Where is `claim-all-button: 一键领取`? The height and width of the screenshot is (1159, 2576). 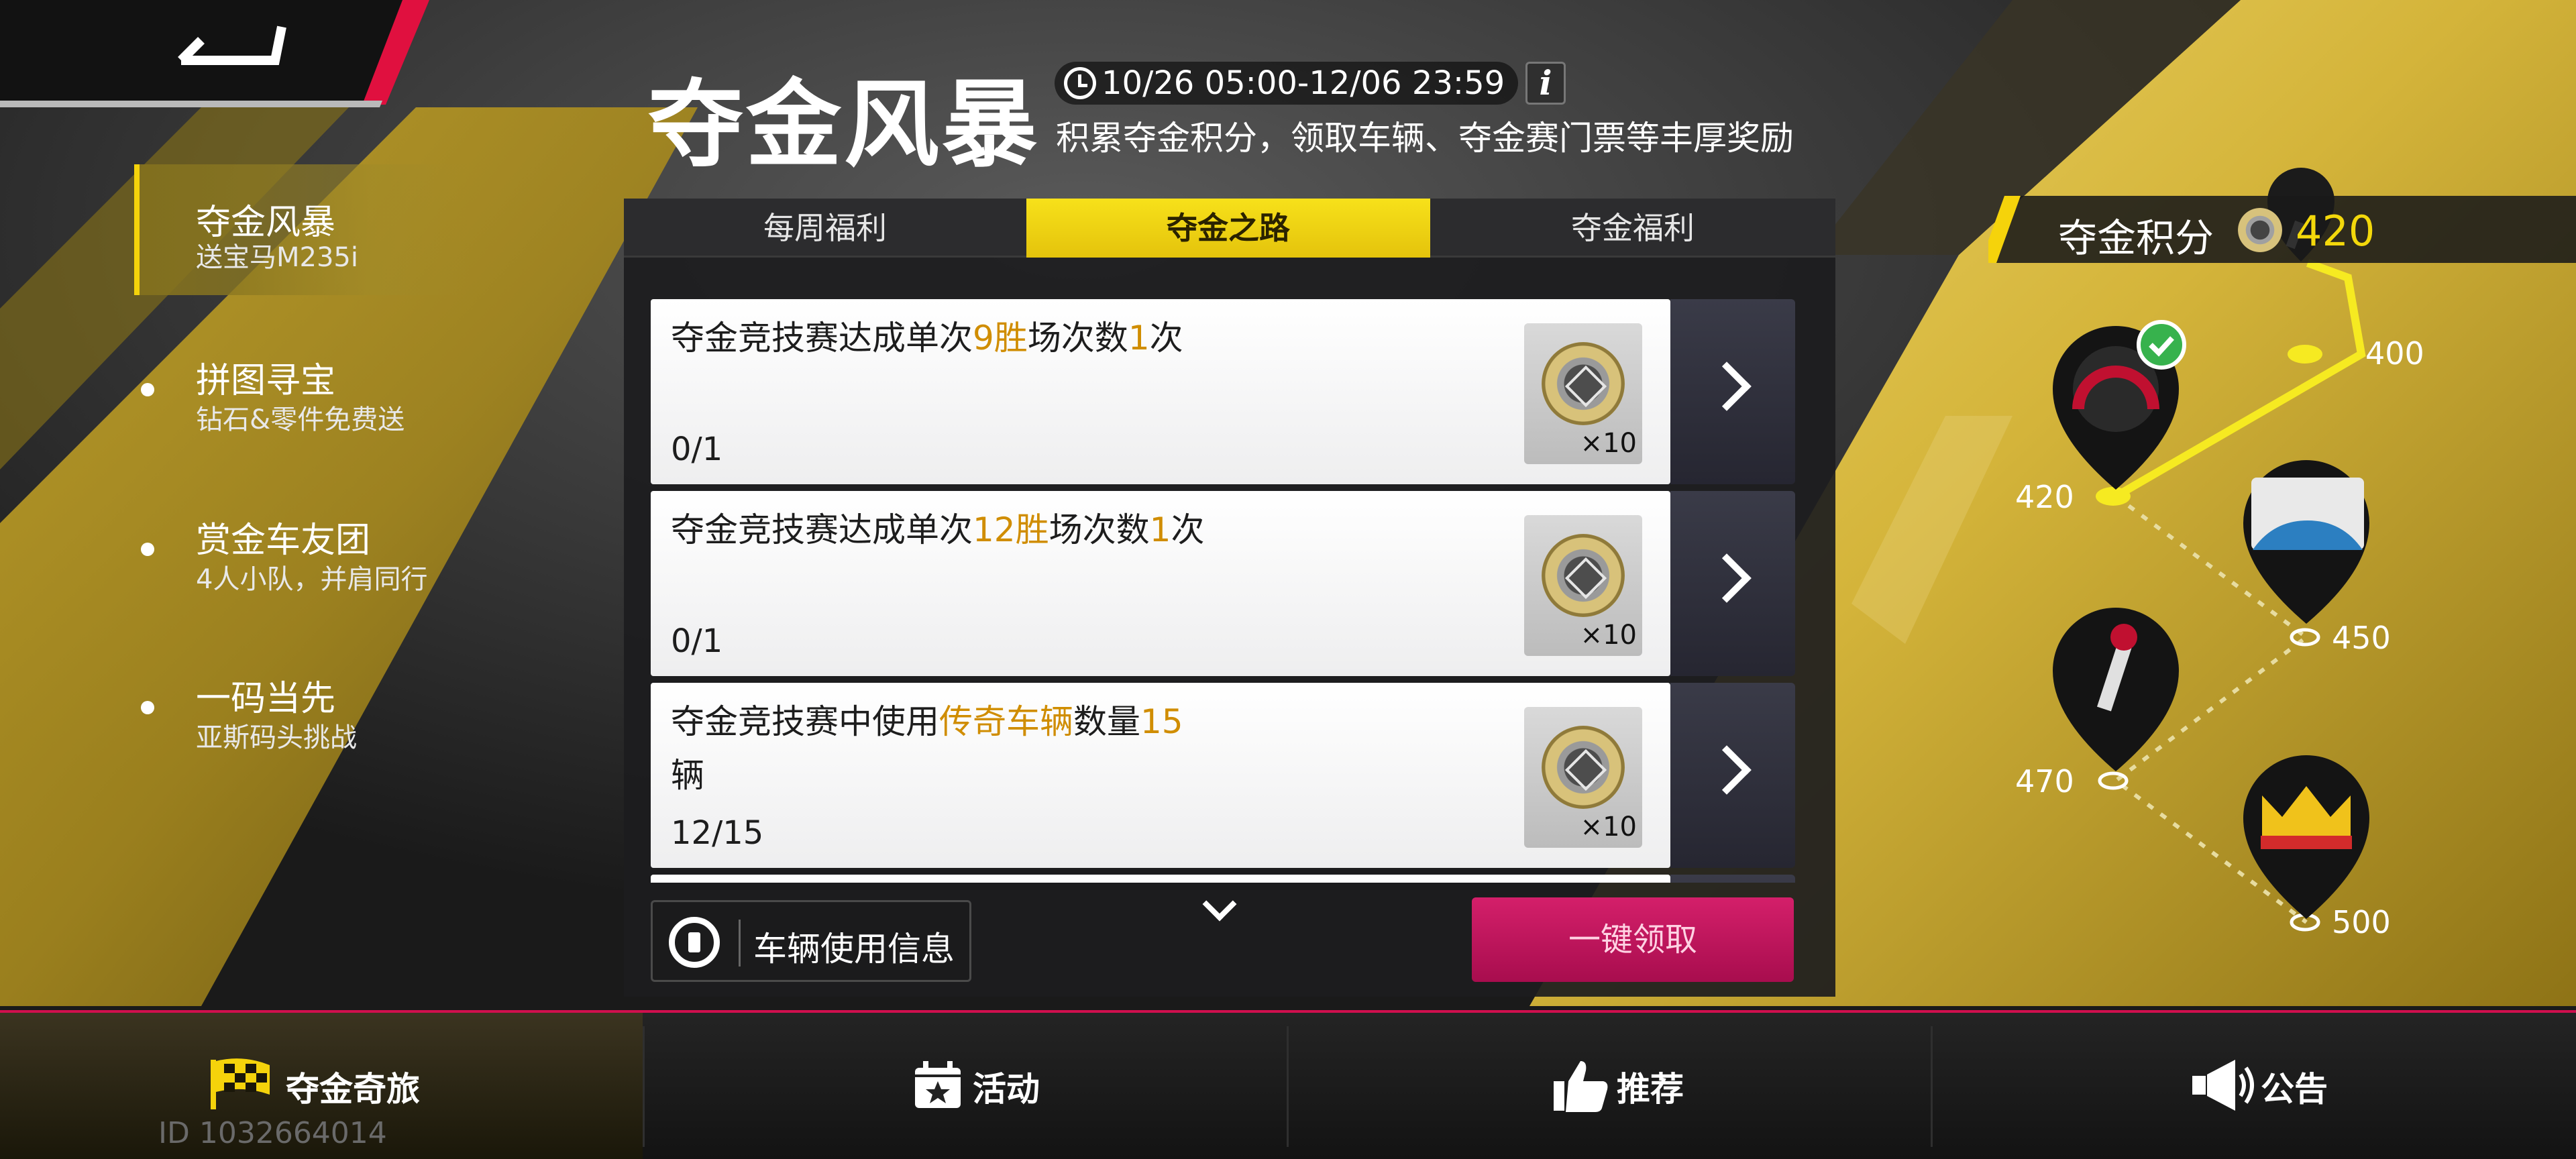 claim-all-button: 一键领取 is located at coordinates (1633, 939).